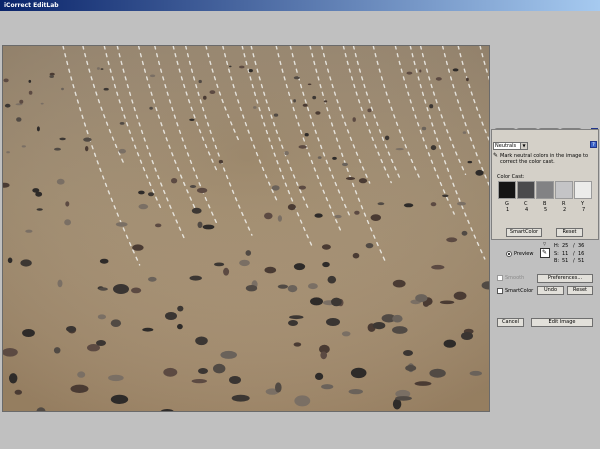 This screenshot has width=600, height=449. What do you see at coordinates (545, 243) in the screenshot?
I see `triangle-marker-icon: ▽` at bounding box center [545, 243].